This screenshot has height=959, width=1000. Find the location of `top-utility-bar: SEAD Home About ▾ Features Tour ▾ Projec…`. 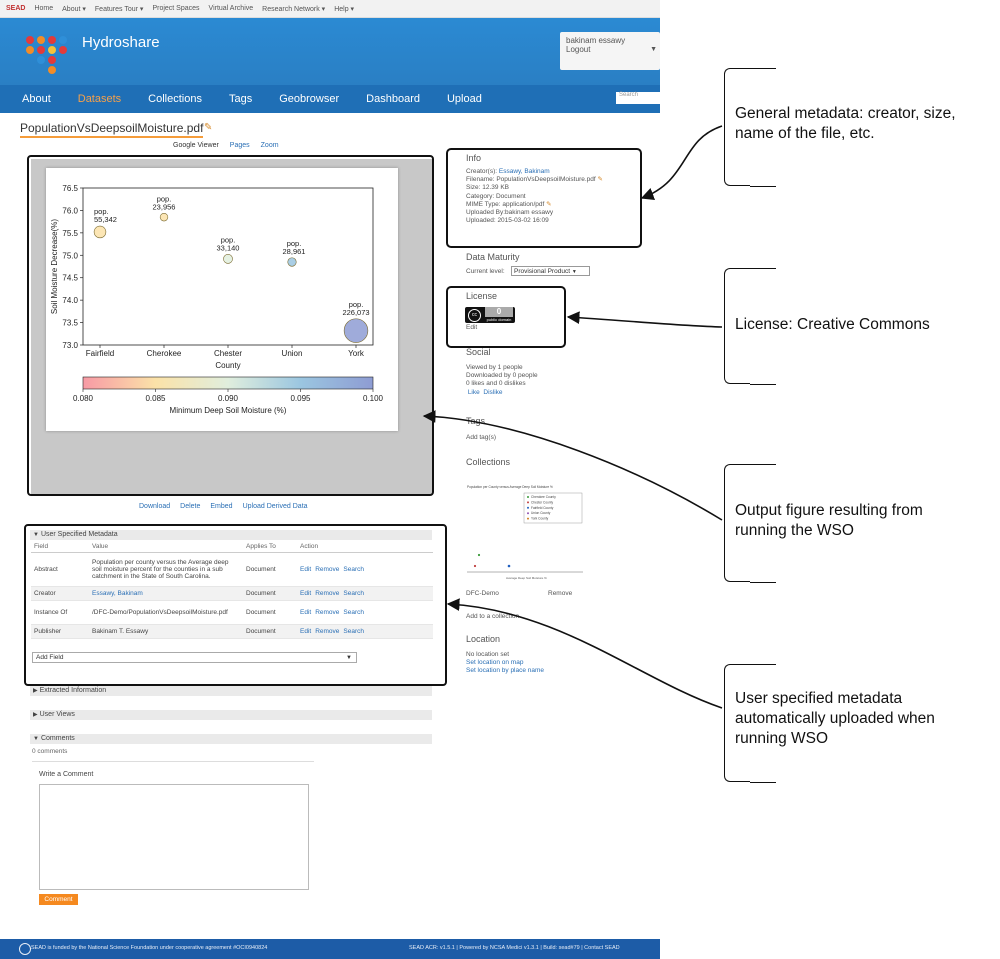

top-utility-bar: SEAD Home About ▾ Features Tour ▾ Projec… is located at coordinates (330, 9).